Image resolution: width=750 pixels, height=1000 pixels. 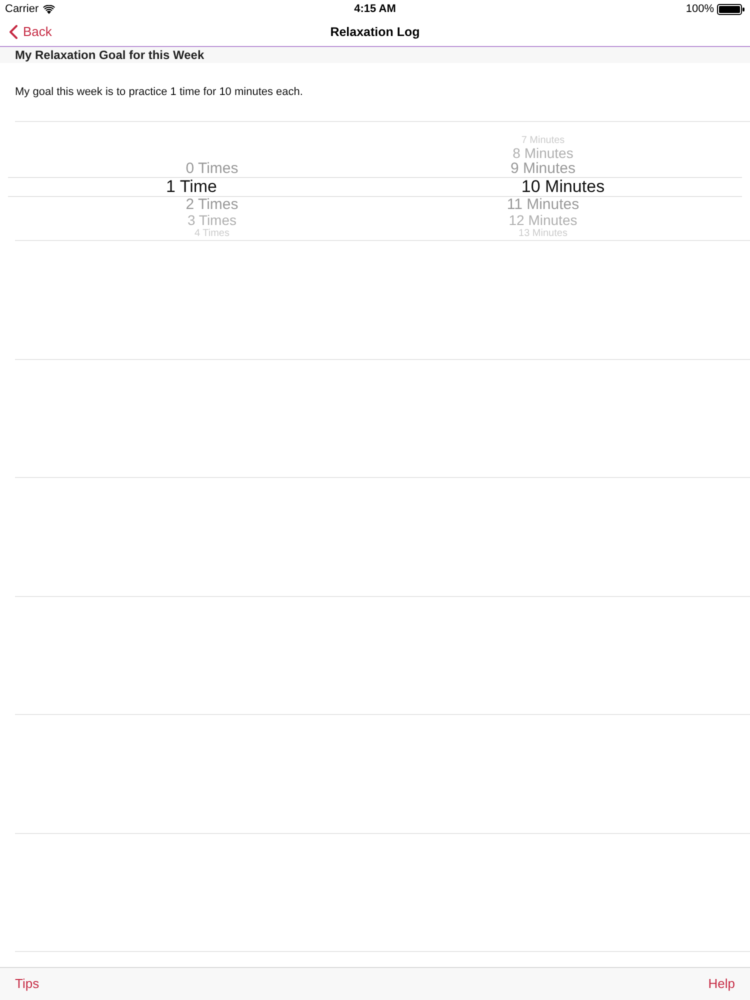 What do you see at coordinates (30, 32) in the screenshot?
I see `back-button: Back` at bounding box center [30, 32].